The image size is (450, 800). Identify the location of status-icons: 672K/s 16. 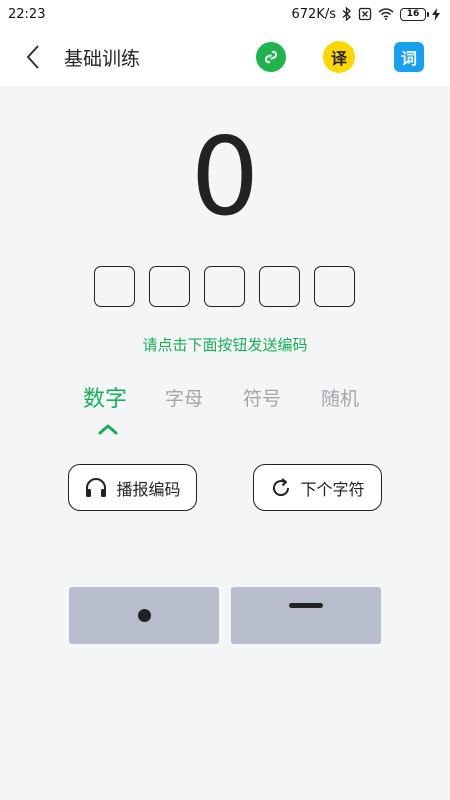
(365, 14).